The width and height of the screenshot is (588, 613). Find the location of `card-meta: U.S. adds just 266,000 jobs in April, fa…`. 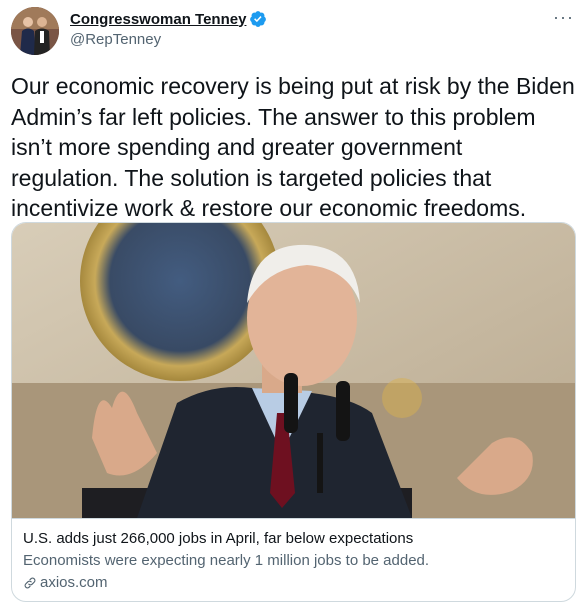

card-meta: U.S. adds just 266,000 jobs in April, fa… is located at coordinates (293, 559).